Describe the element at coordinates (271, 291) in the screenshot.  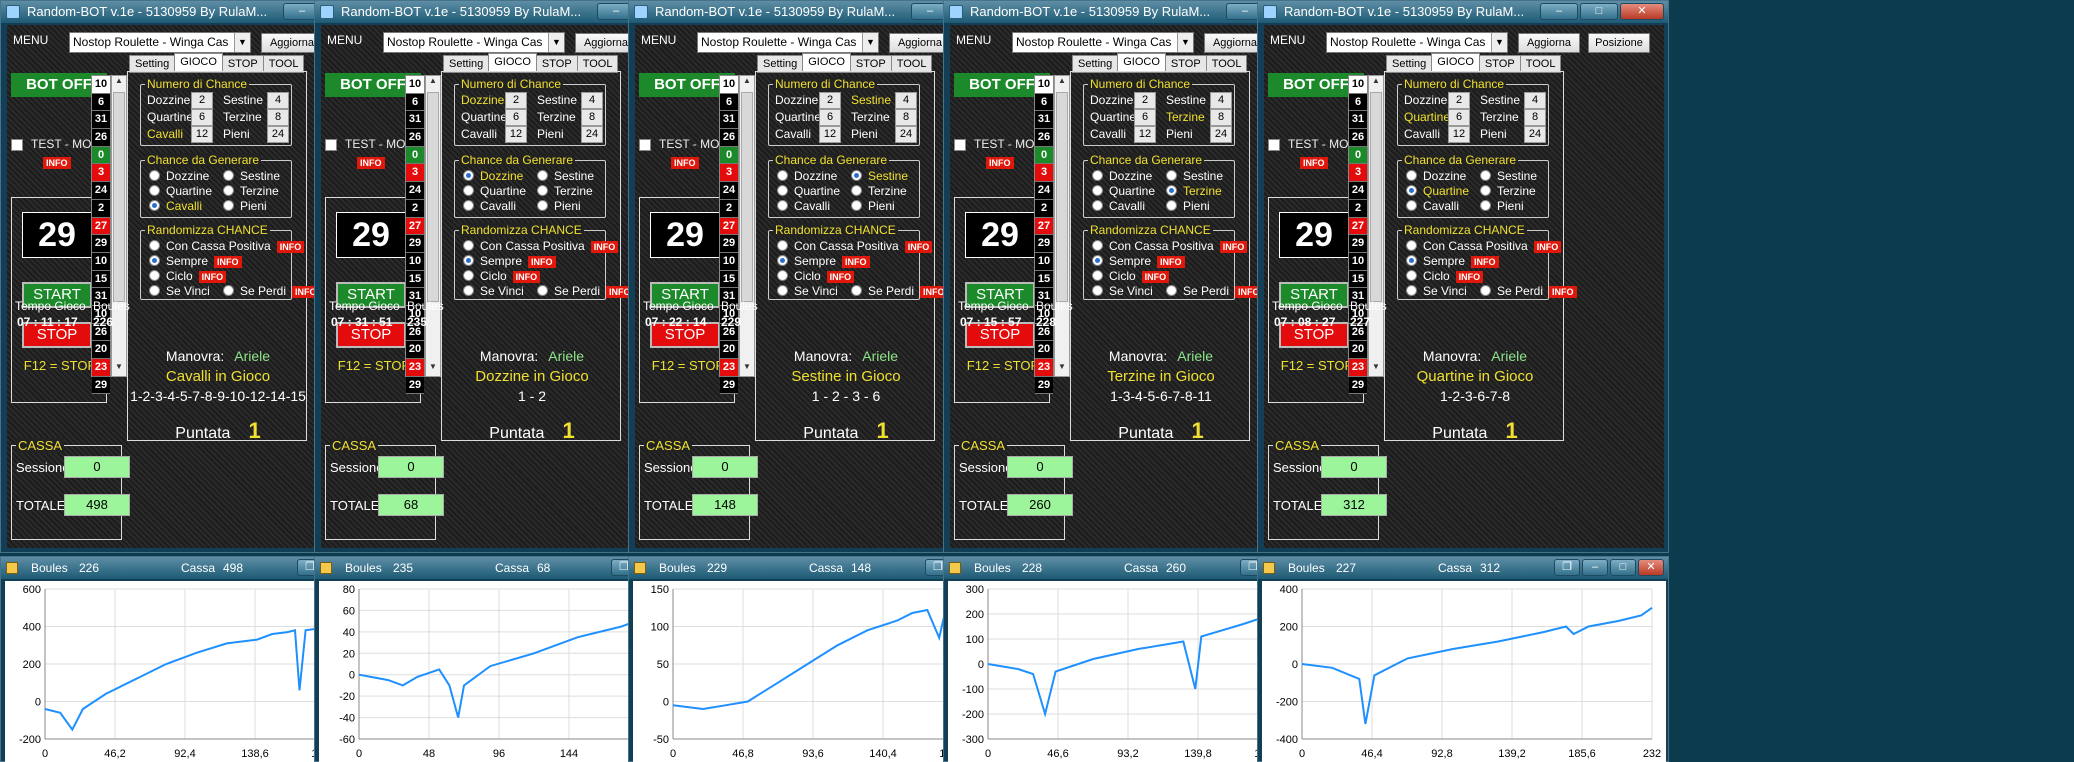
I see `radio-perdi: Se Perdi INFO` at that location.